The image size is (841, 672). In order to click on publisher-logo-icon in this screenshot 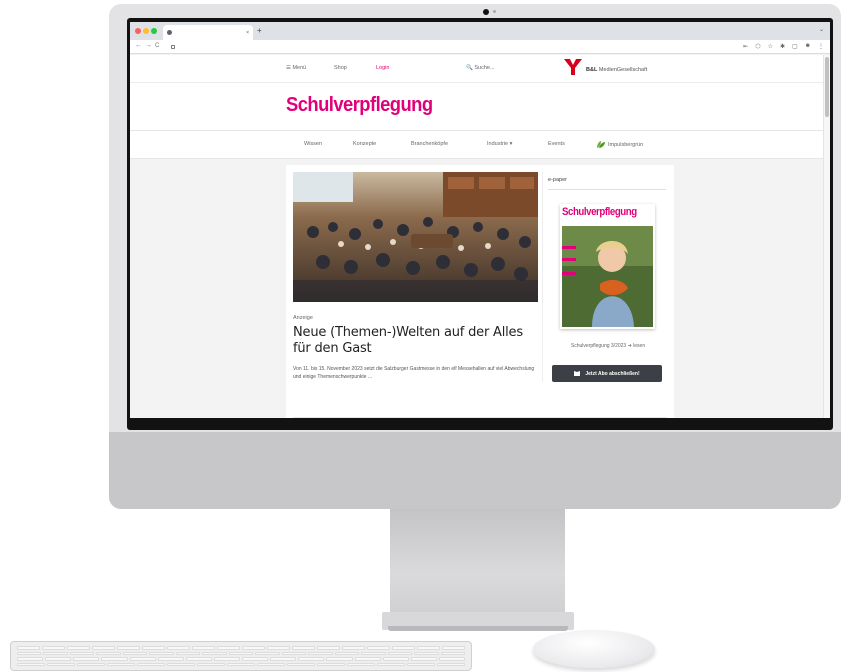, I will do `click(573, 67)`.